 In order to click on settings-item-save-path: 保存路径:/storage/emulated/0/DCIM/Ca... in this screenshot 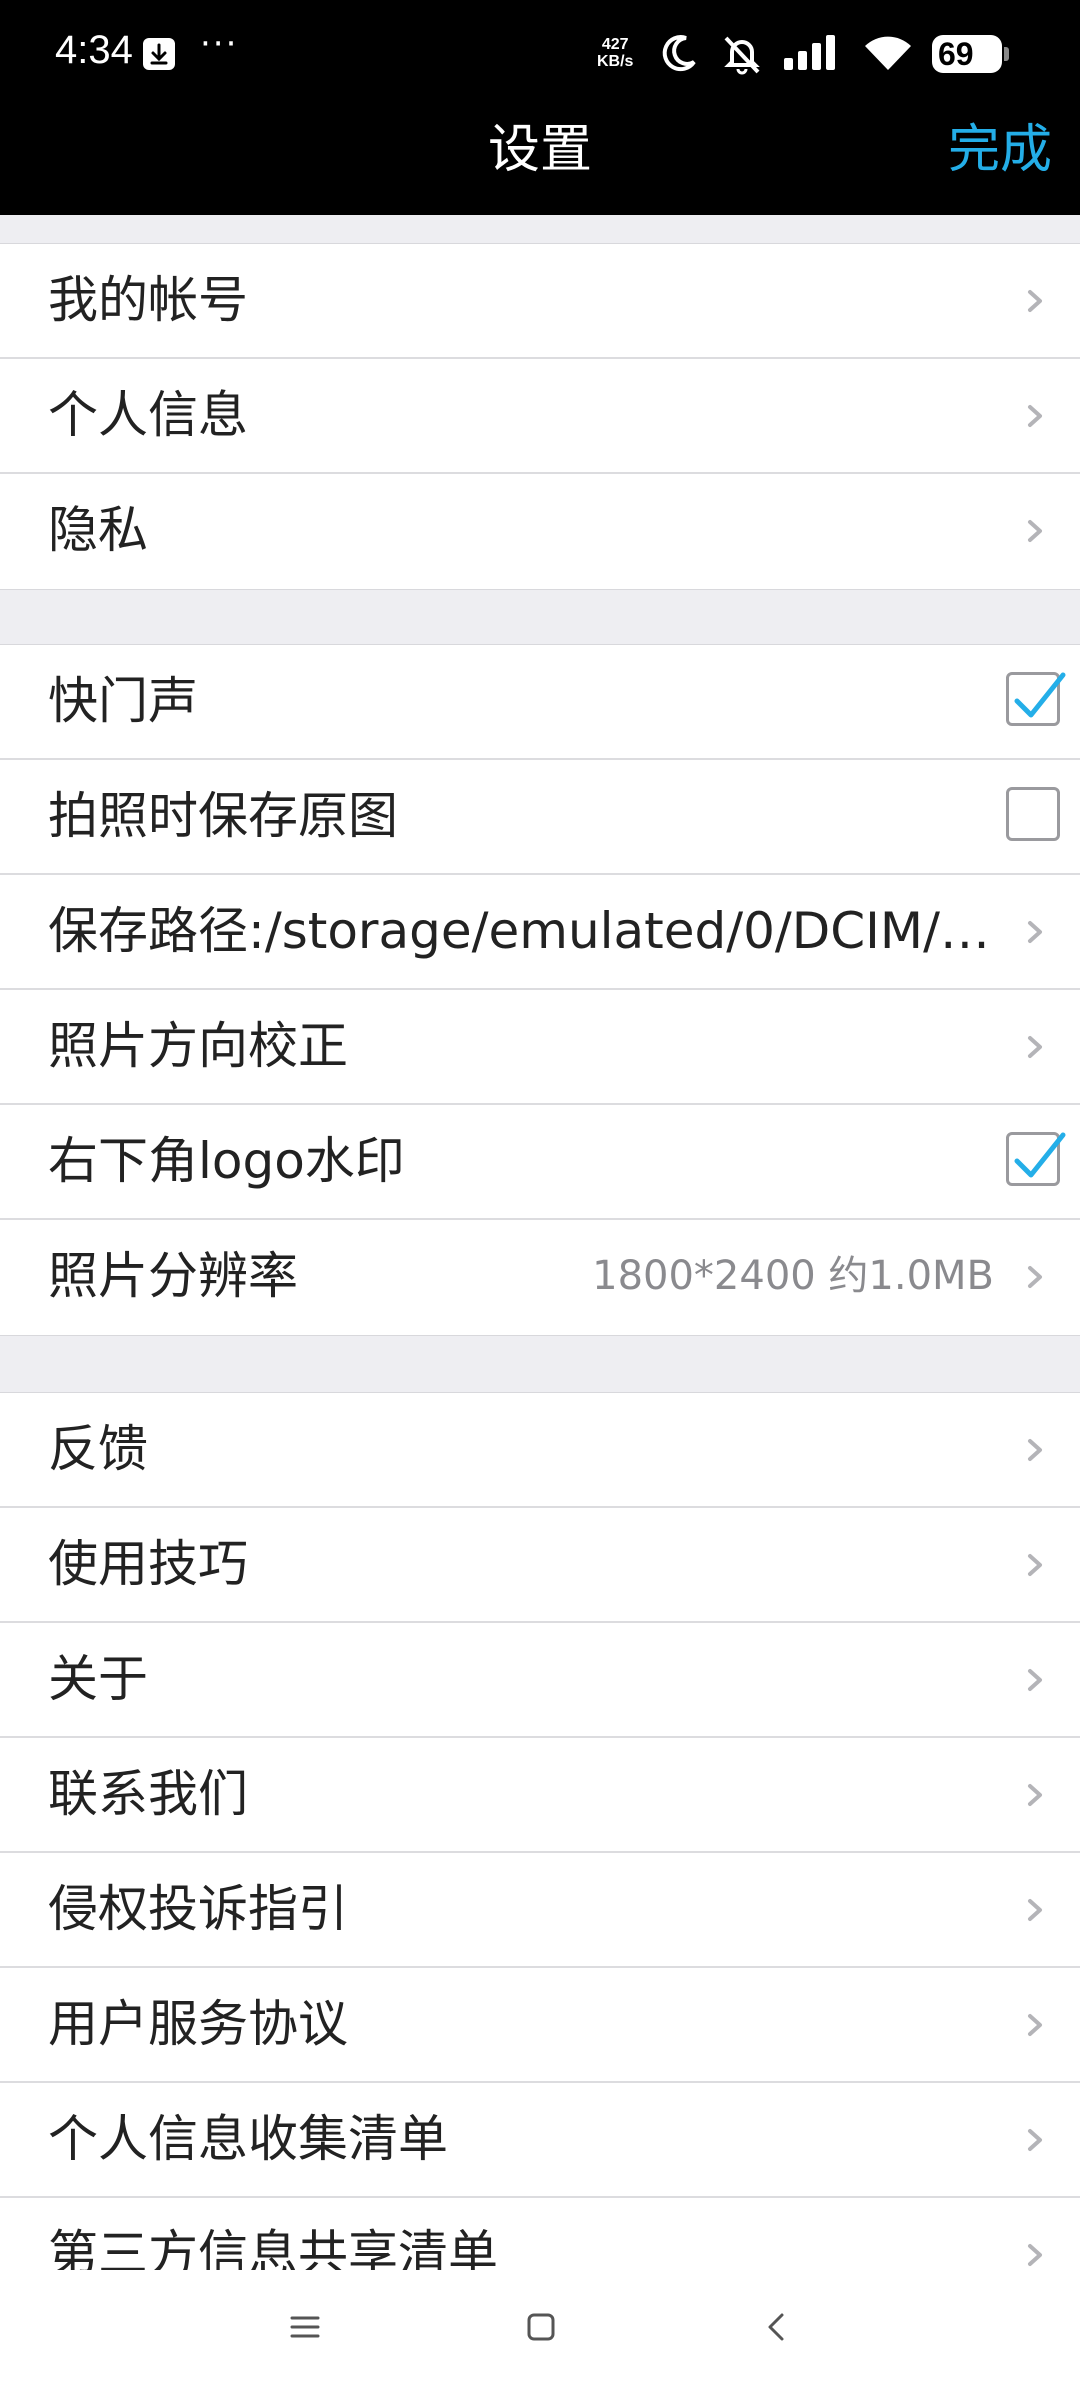, I will do `click(540, 932)`.